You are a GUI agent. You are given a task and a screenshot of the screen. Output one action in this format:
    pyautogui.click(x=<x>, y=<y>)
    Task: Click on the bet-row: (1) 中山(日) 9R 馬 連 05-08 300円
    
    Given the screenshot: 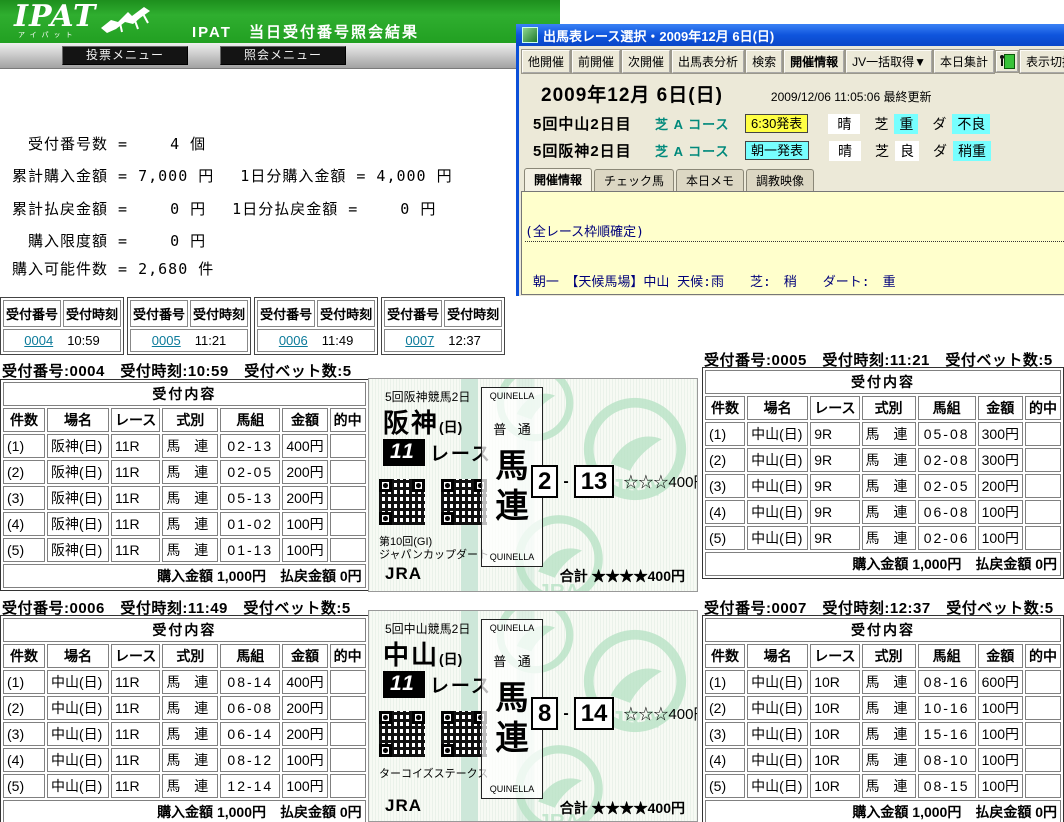 What is the action you would take?
    pyautogui.click(x=883, y=434)
    